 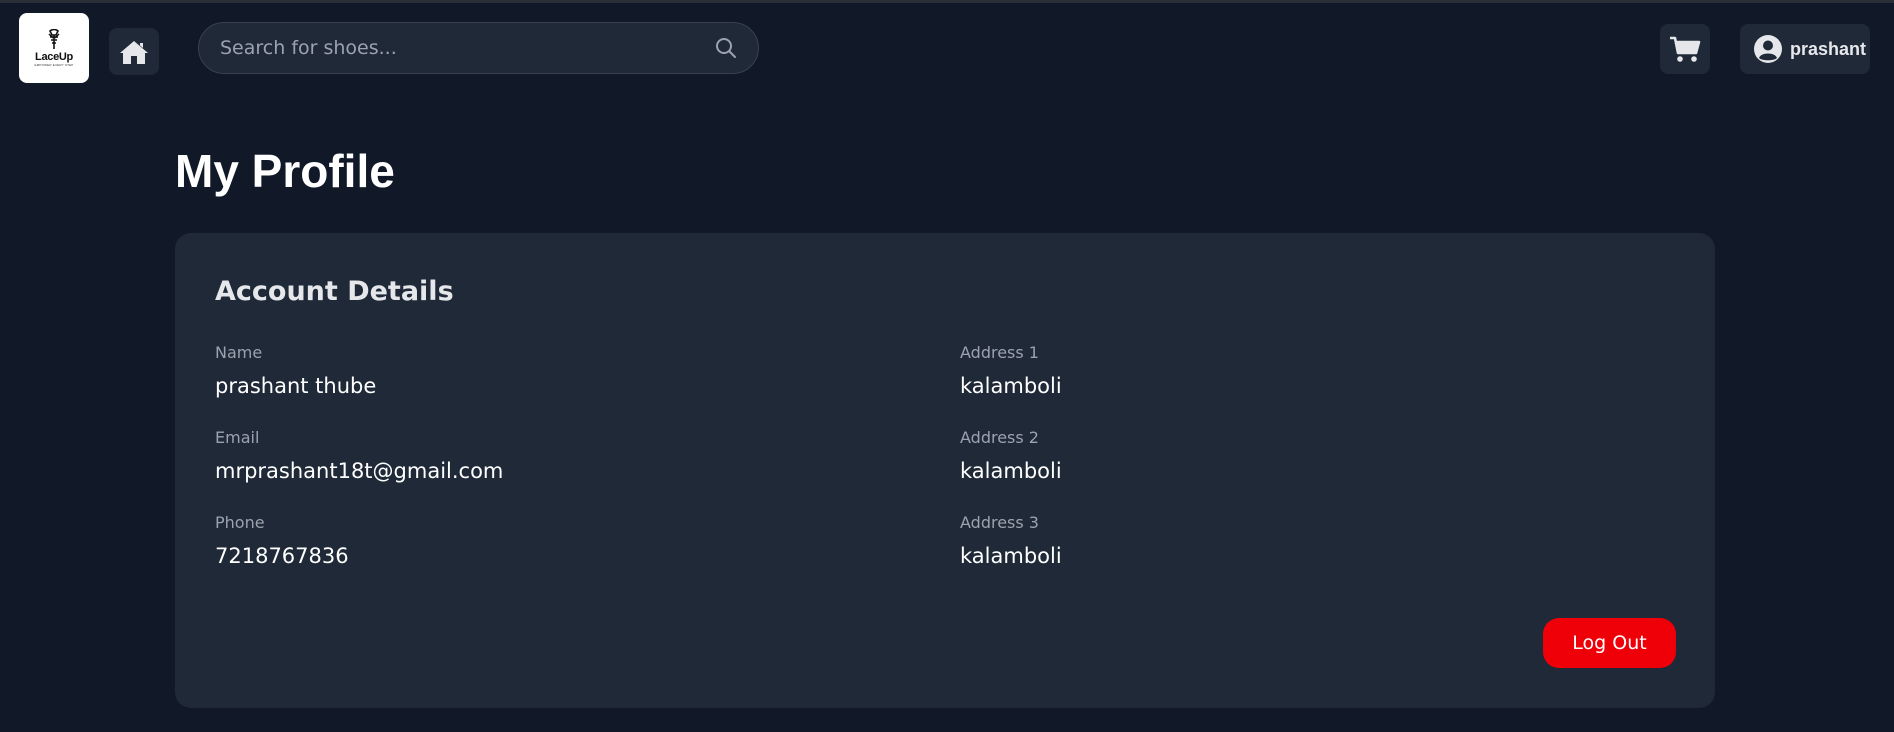 What do you see at coordinates (282, 556) in the screenshot?
I see `field-value: 7218767836` at bounding box center [282, 556].